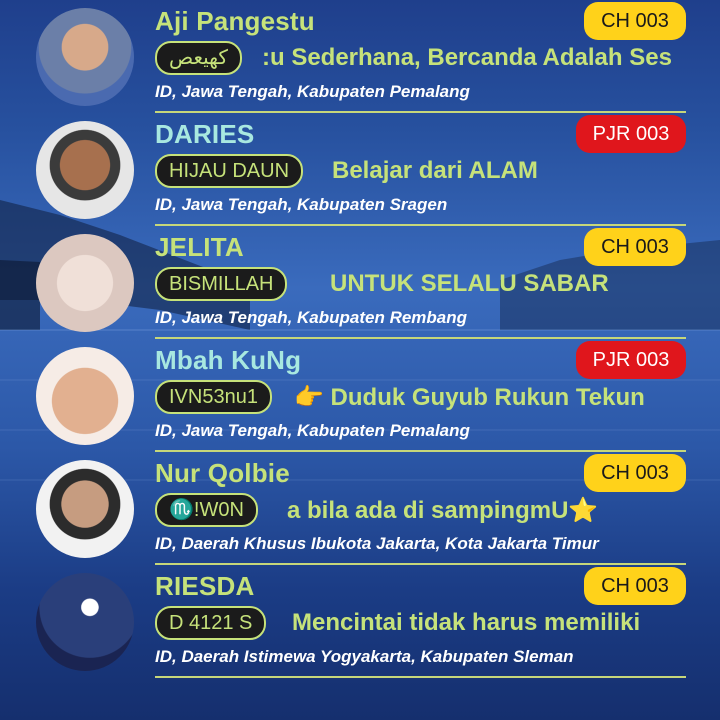  I want to click on user-tag: D 4121 S, so click(211, 623).